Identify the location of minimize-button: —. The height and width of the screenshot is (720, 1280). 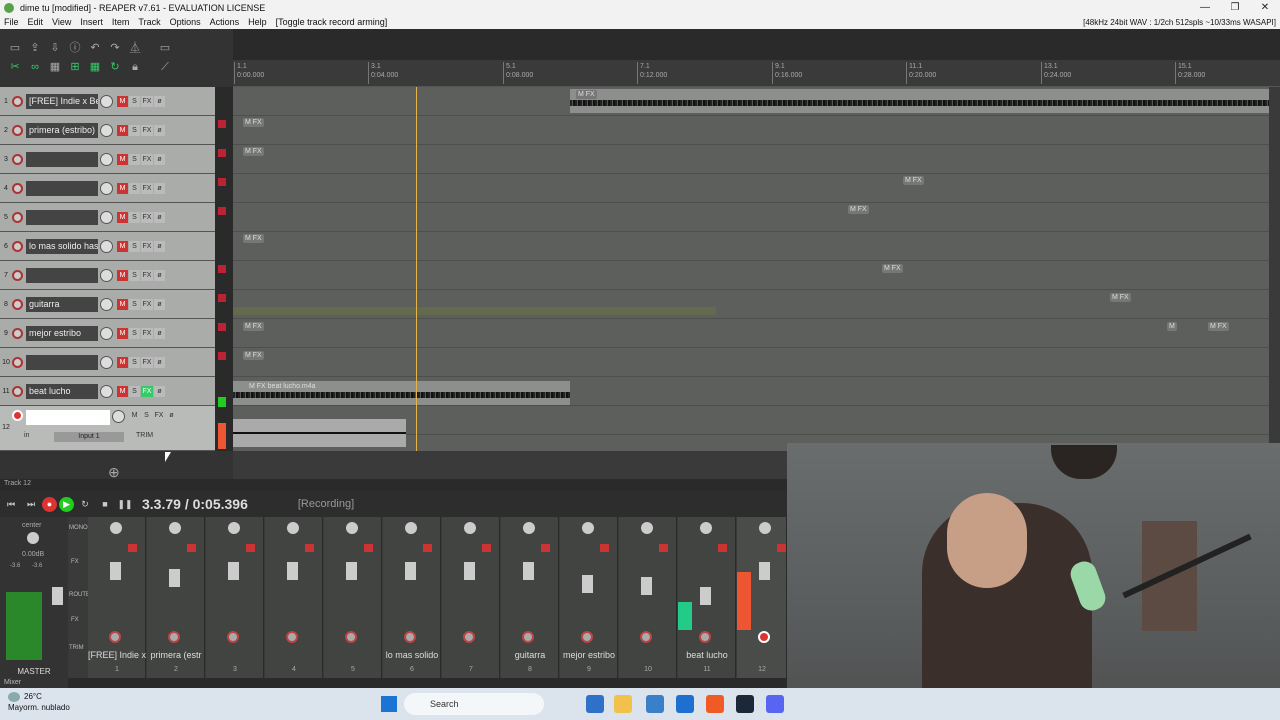
(1205, 7).